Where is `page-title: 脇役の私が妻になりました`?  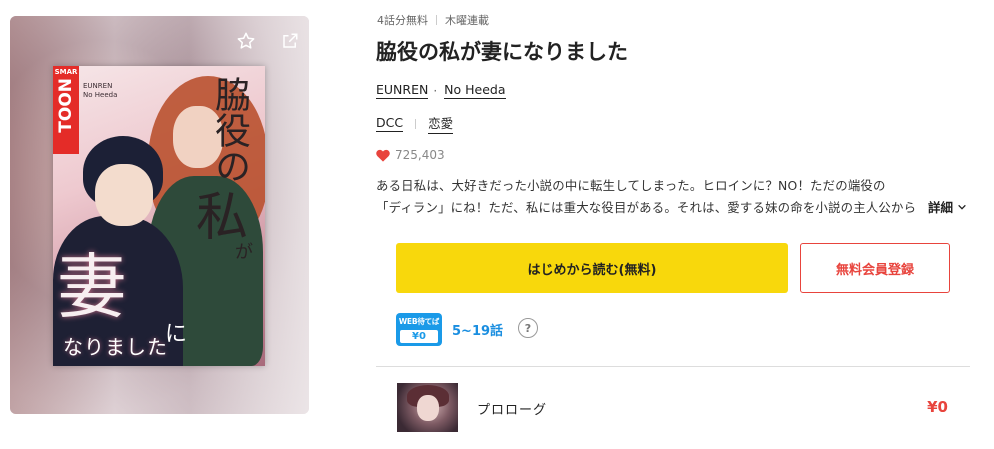 page-title: 脇役の私が妻になりました is located at coordinates (502, 52).